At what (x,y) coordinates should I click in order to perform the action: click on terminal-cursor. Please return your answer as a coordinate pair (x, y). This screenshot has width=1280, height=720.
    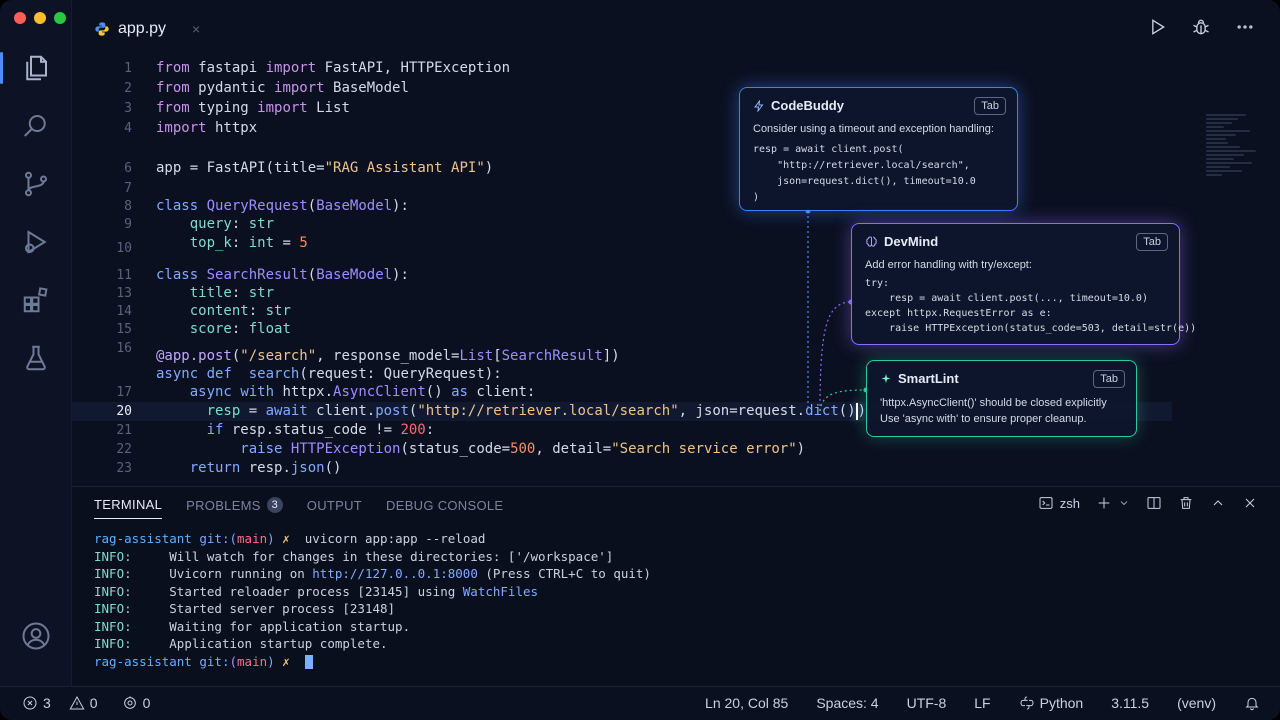
    Looking at the image, I should click on (308, 662).